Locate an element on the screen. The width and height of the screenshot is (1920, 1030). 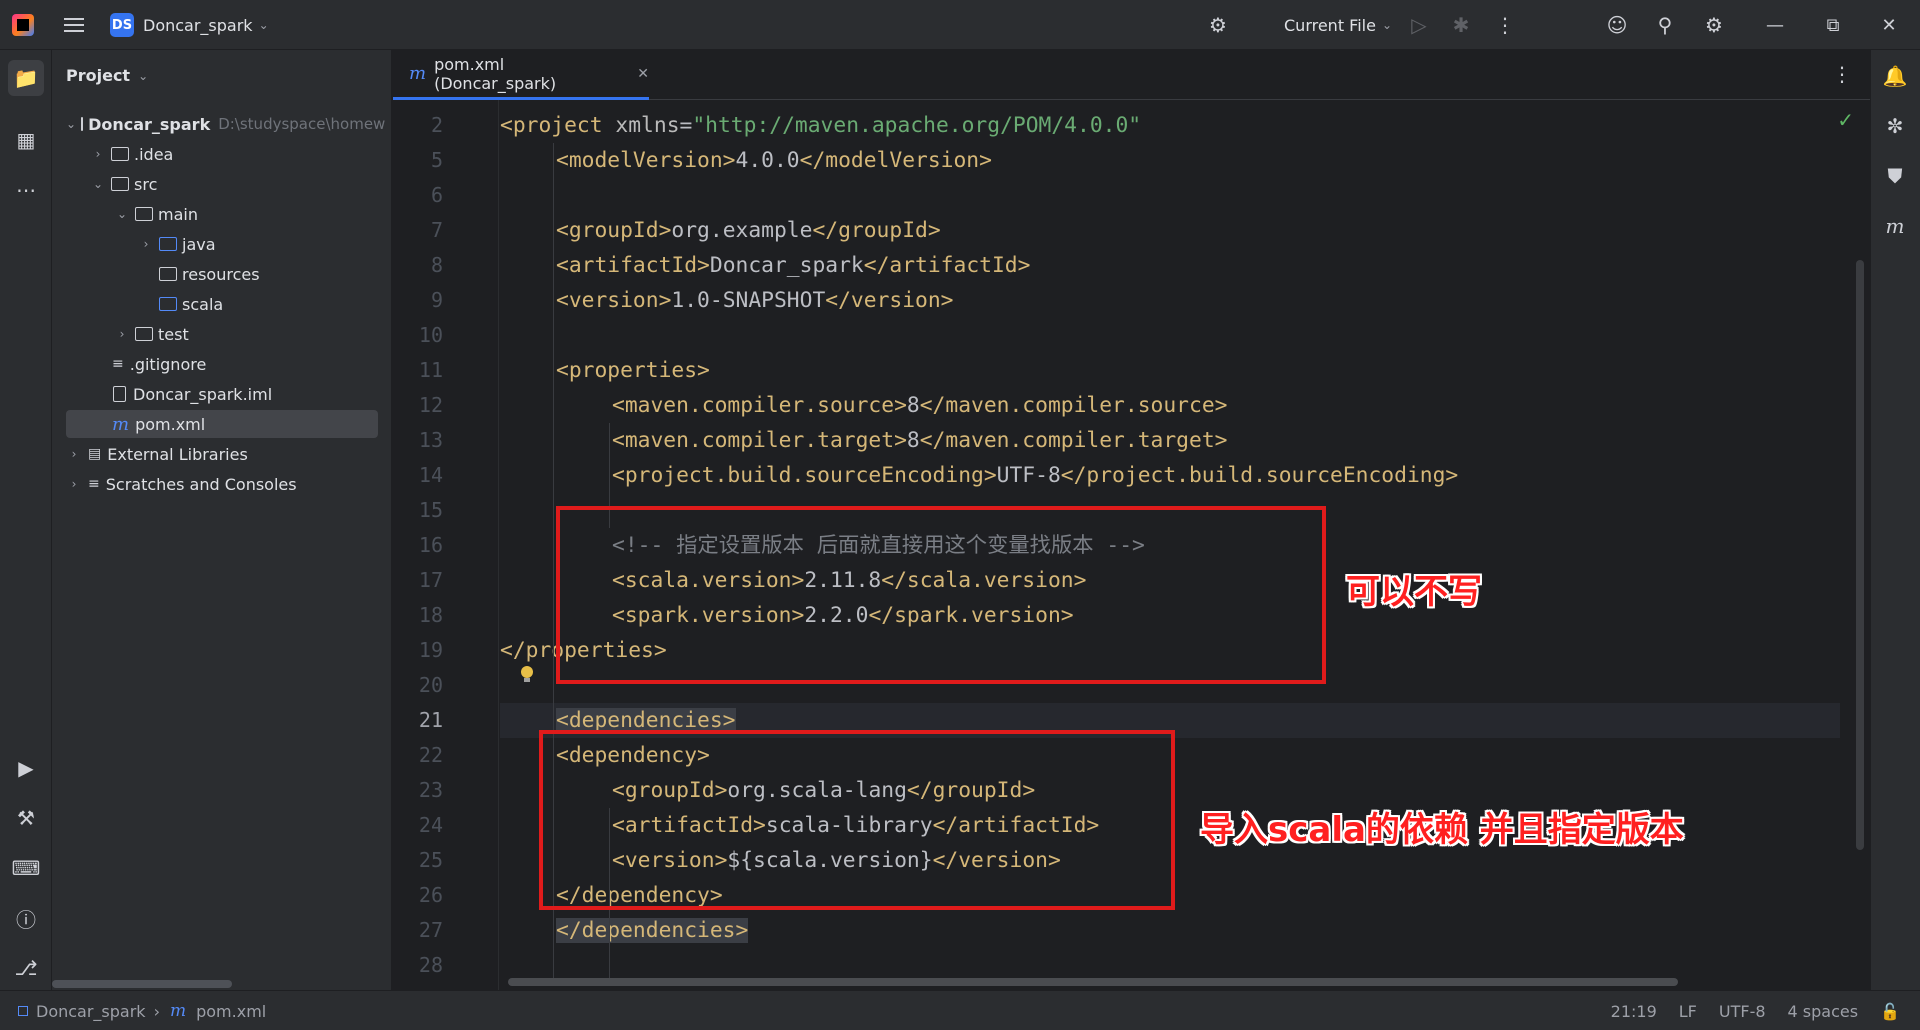
vertical-scrollbar is located at coordinates (1860, 555).